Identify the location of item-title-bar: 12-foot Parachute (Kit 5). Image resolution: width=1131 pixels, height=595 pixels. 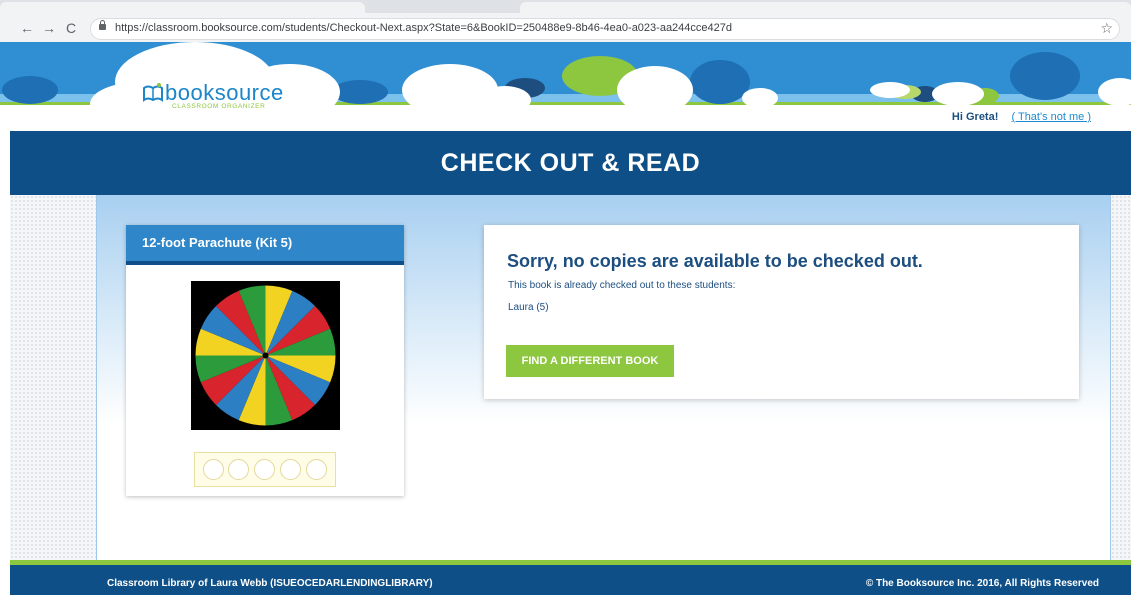
(265, 245).